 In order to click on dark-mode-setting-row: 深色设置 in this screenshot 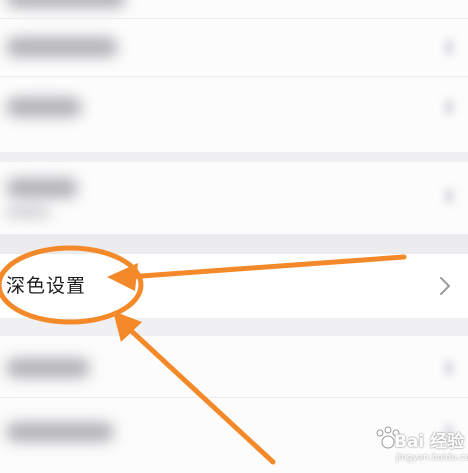, I will do `click(234, 286)`.